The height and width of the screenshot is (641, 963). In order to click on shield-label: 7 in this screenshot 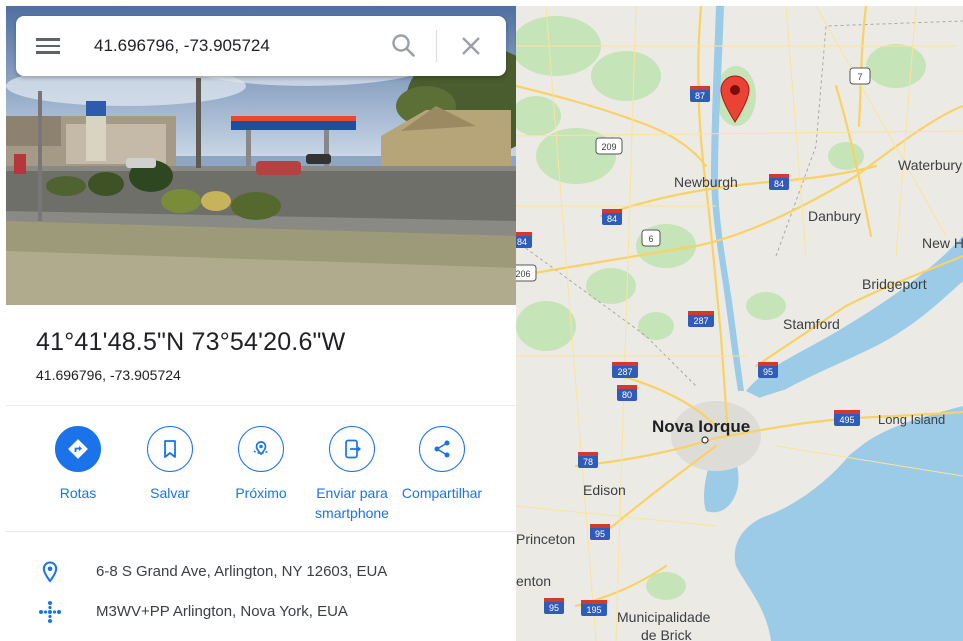, I will do `click(859, 77)`.